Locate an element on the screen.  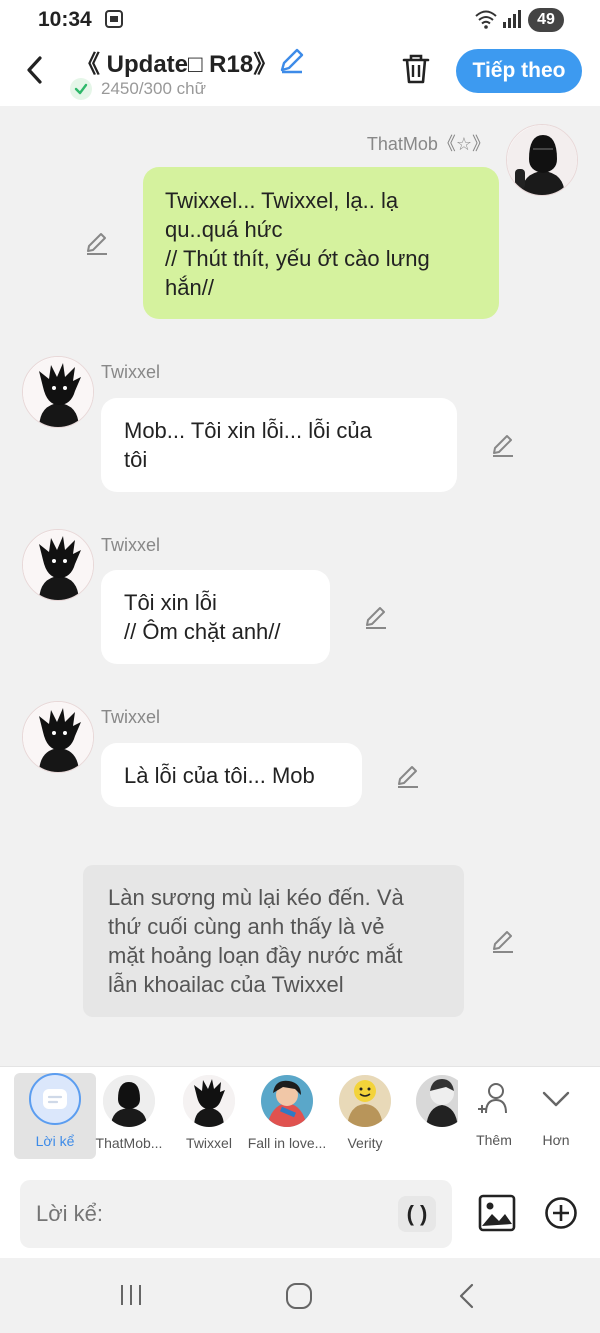
app-header: 《 Update□ R18》 2450/300 chữ Tiếp theo is located at coordinates (300, 73).